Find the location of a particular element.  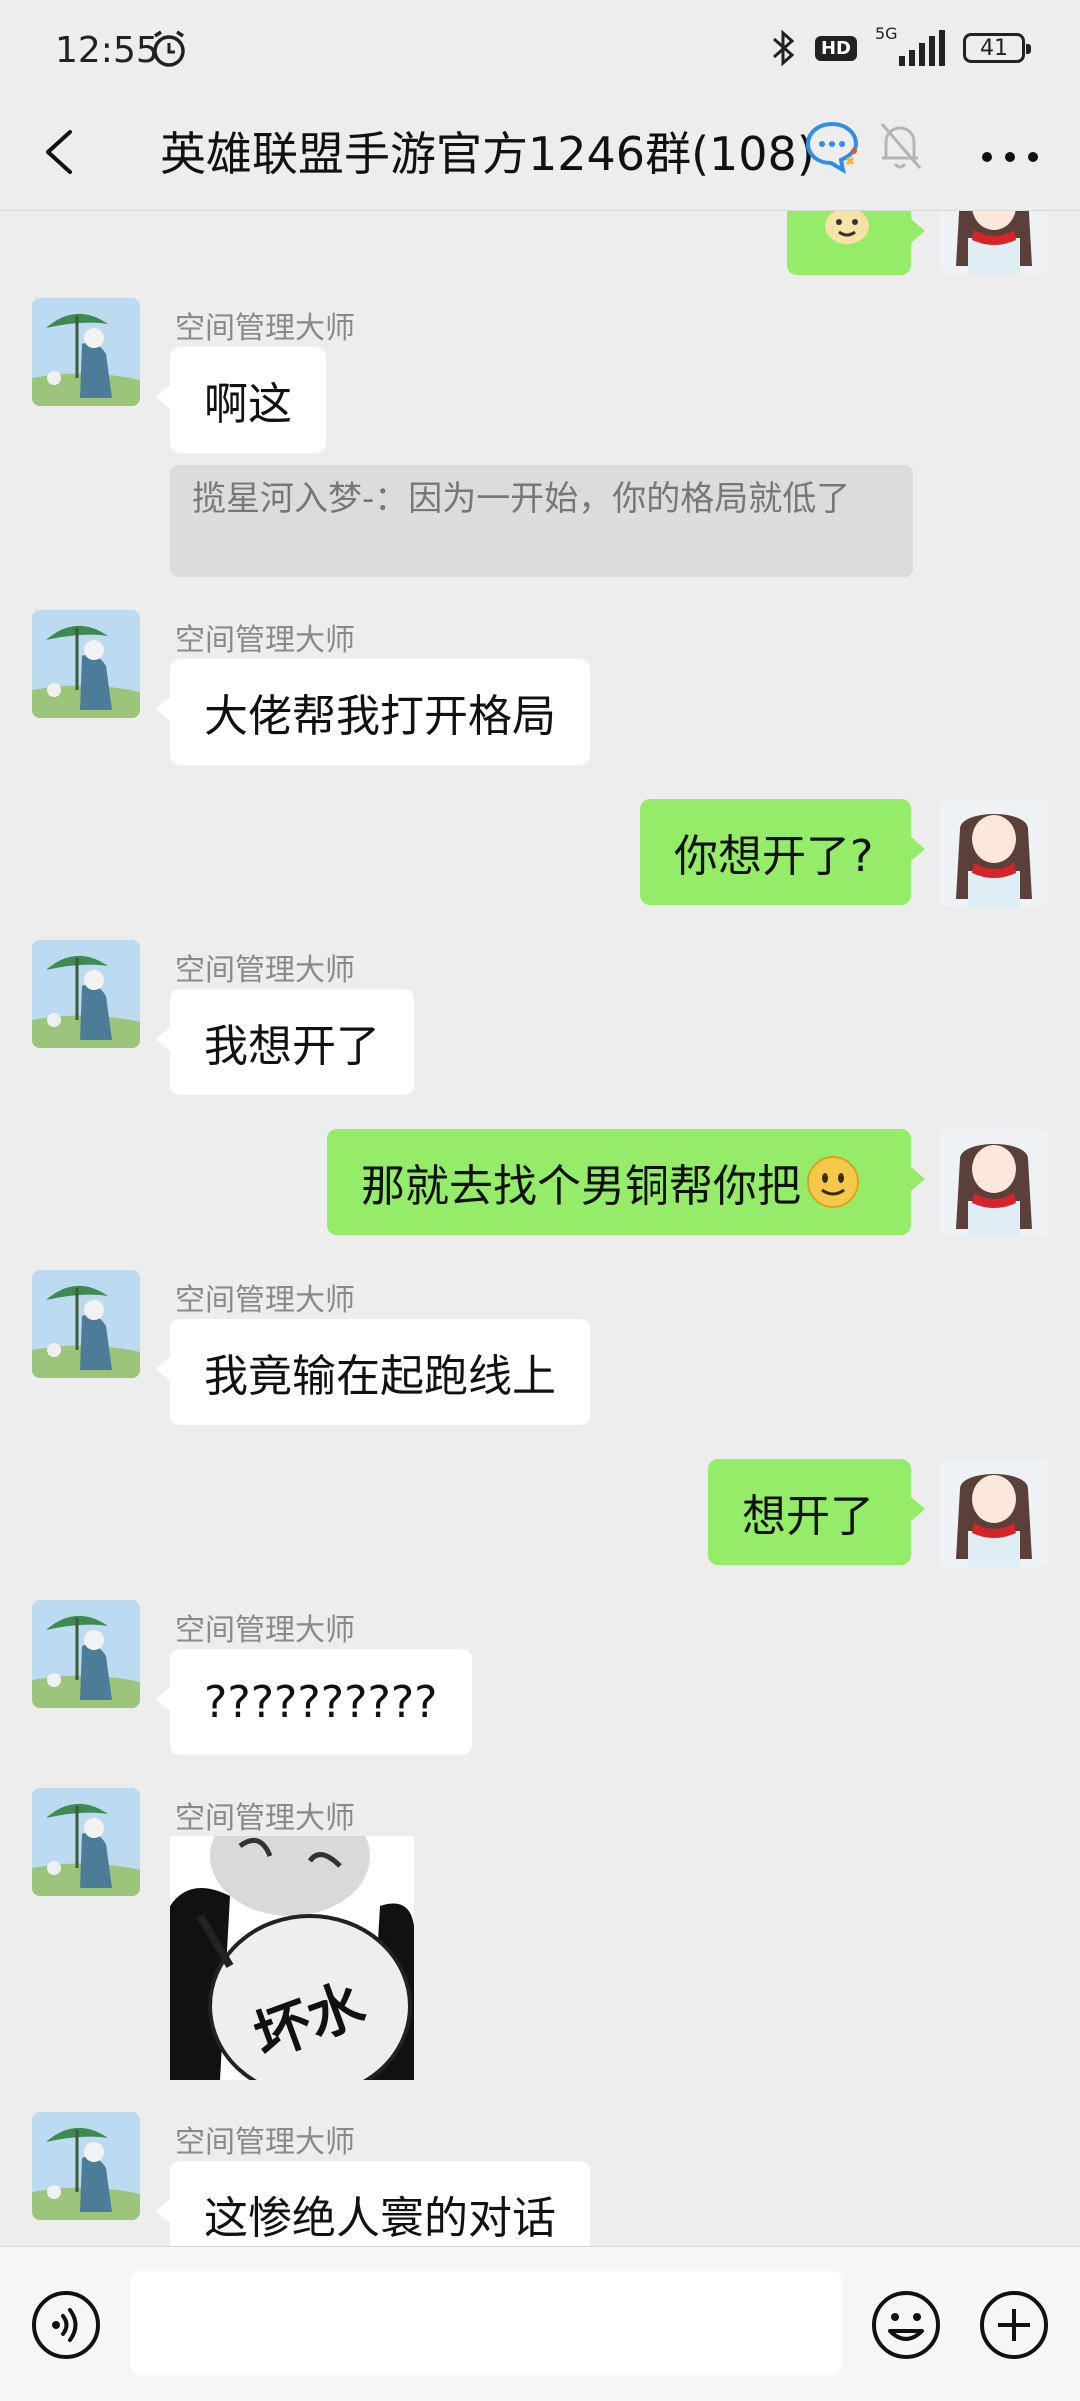

message-text: 啊这 is located at coordinates (248, 404).